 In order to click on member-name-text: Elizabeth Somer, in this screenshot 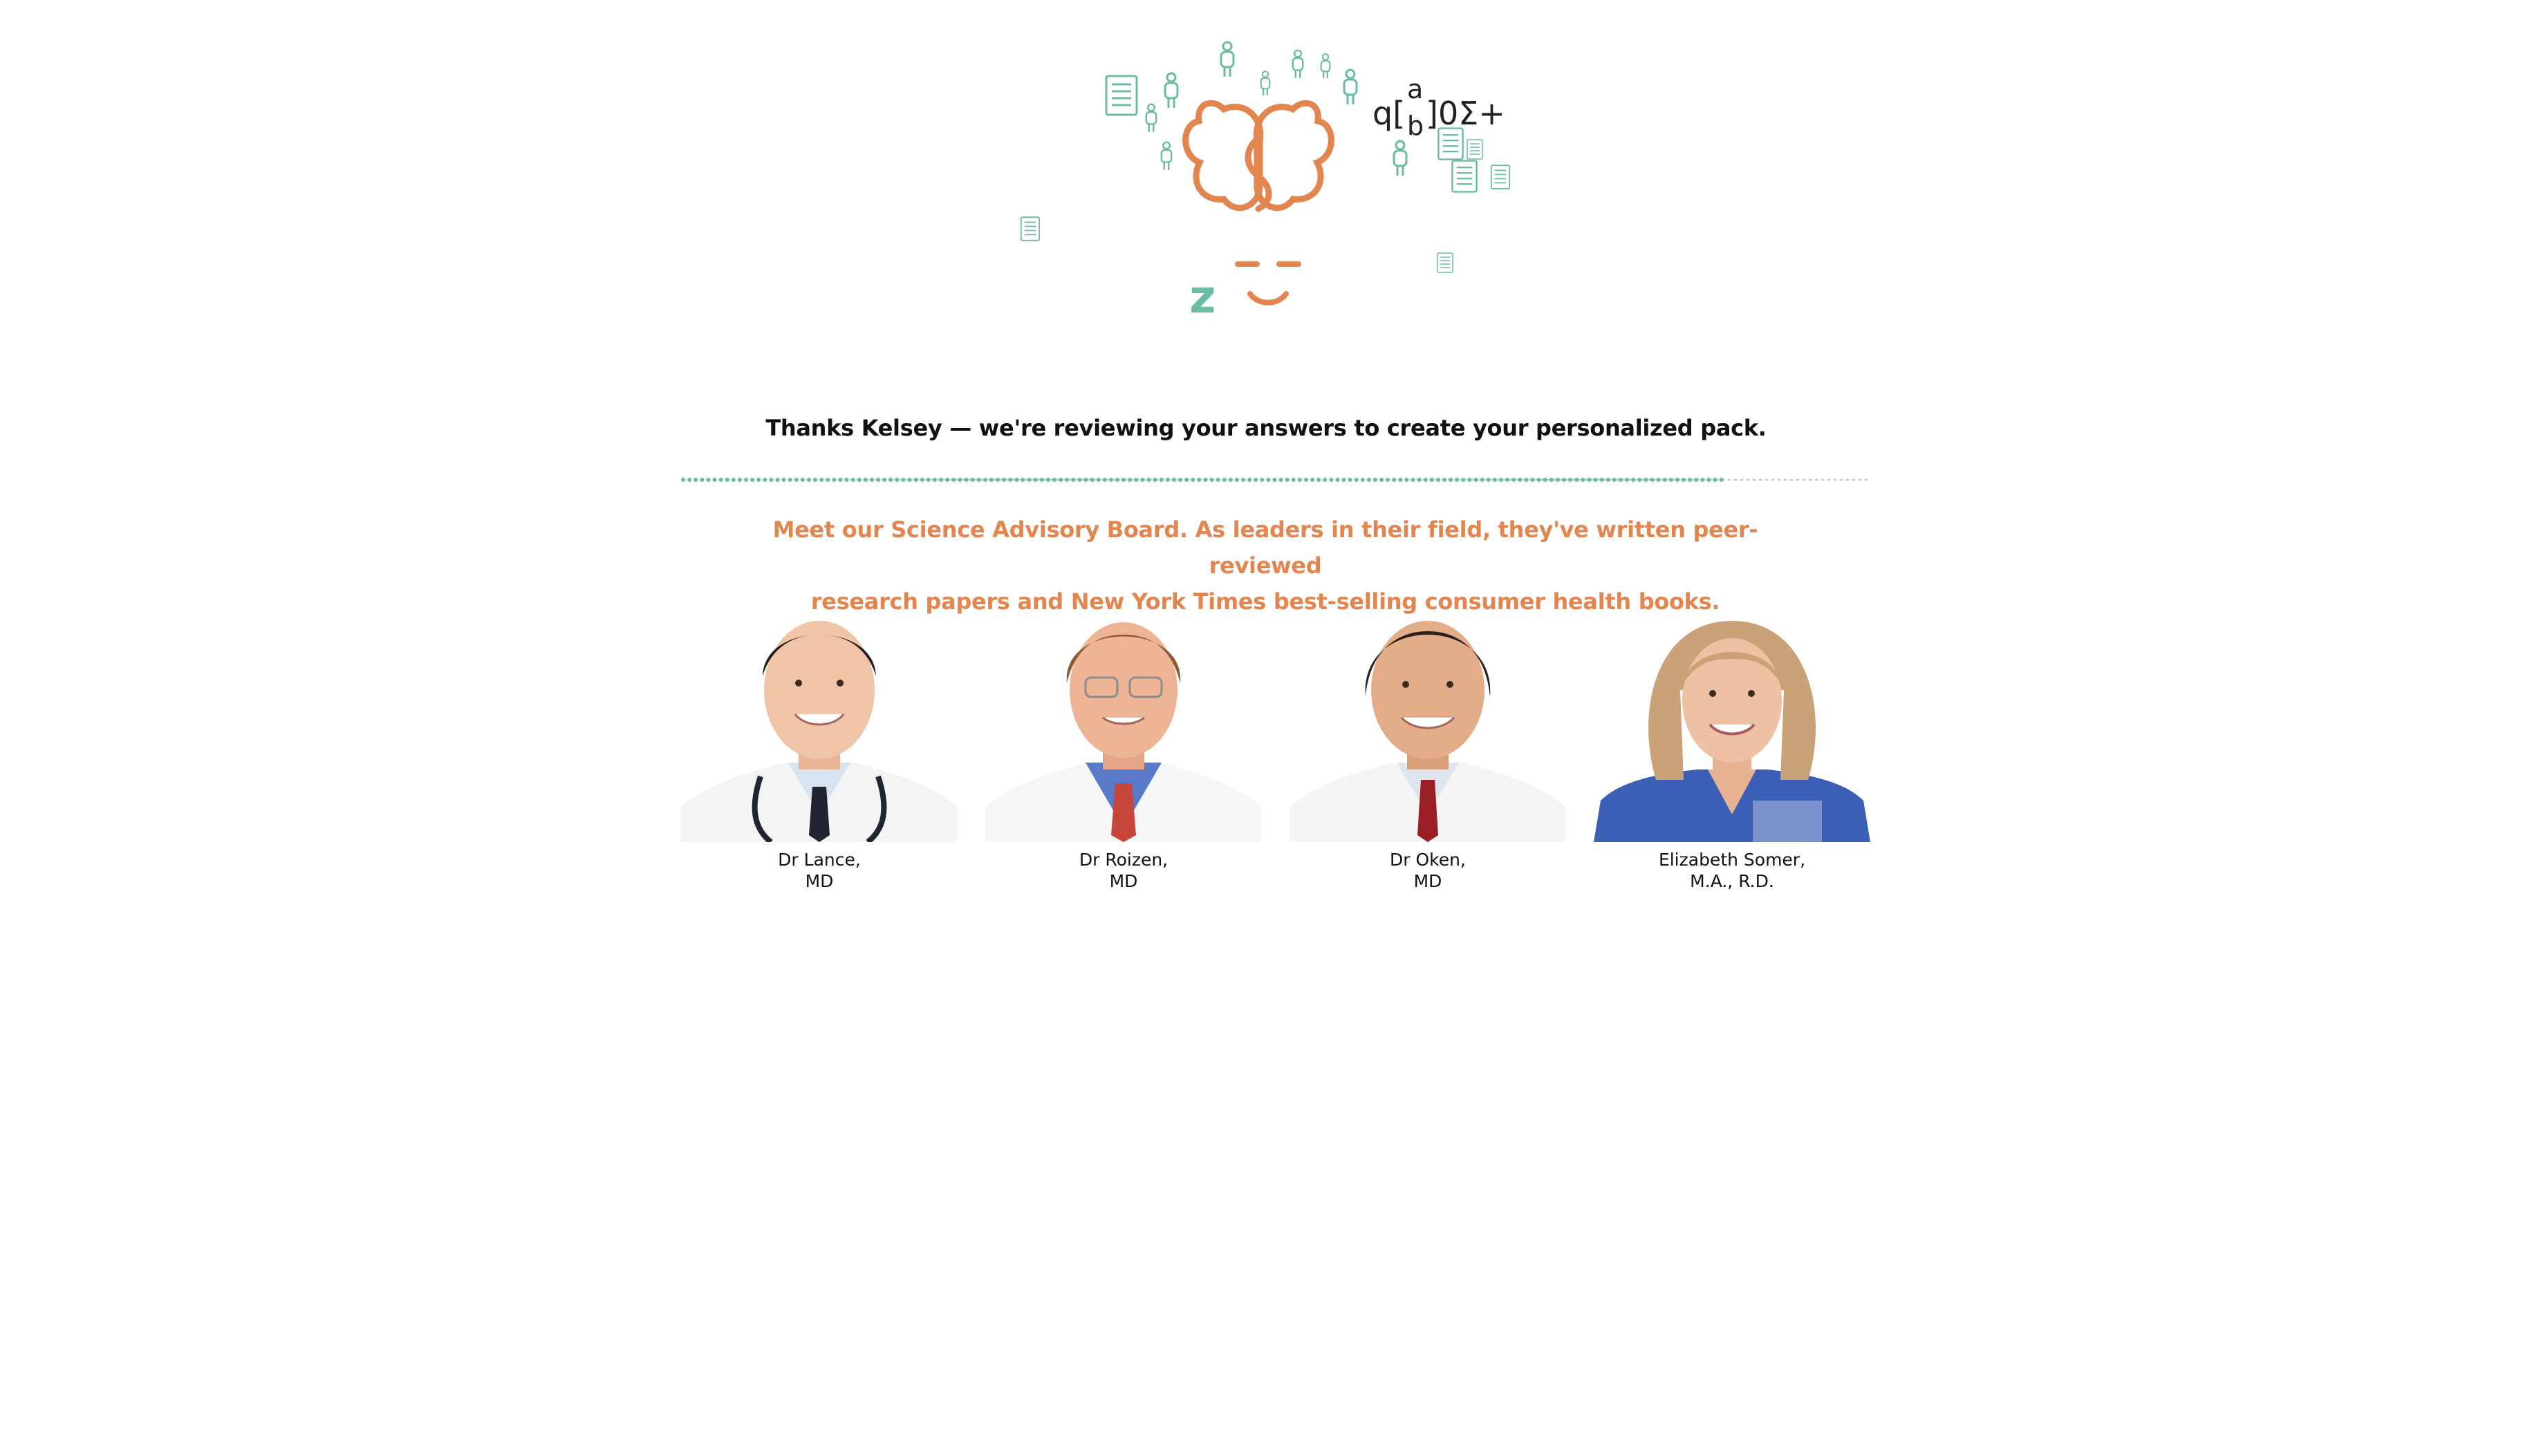, I will do `click(1732, 860)`.